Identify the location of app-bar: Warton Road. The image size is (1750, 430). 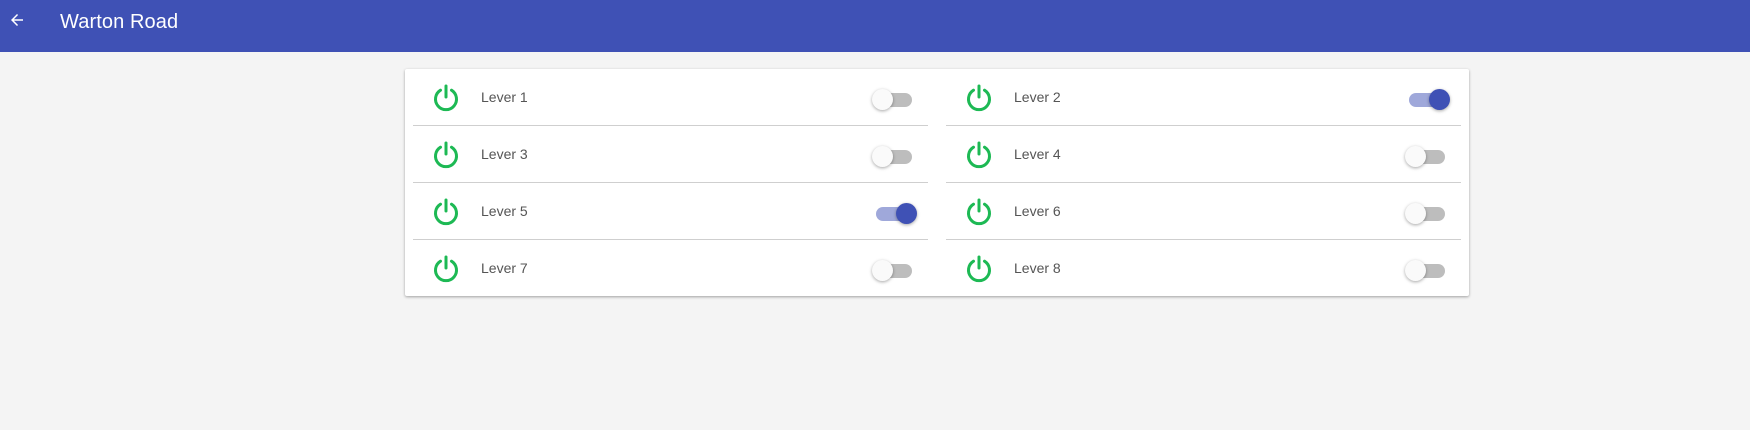
(875, 26).